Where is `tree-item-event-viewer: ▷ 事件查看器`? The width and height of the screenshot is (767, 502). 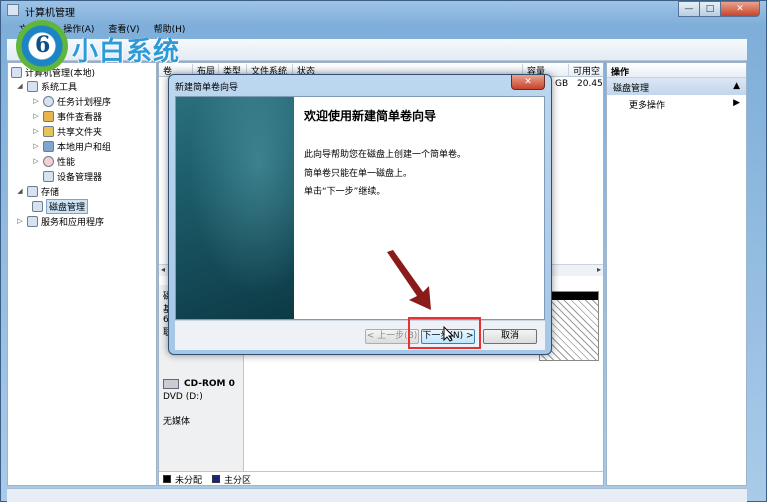
tree-item-event-viewer: ▷ 事件查看器 is located at coordinates (67, 116).